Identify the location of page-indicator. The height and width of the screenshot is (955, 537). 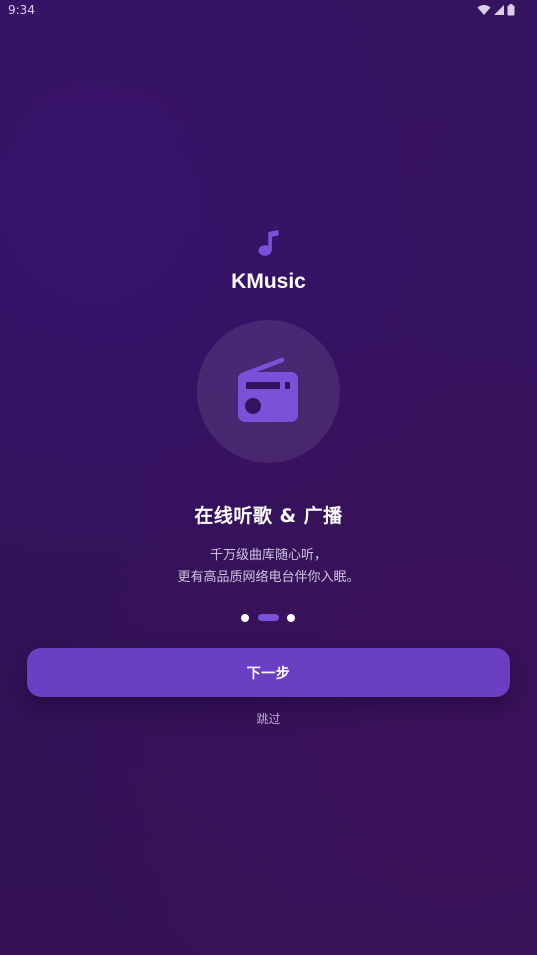
(268, 617).